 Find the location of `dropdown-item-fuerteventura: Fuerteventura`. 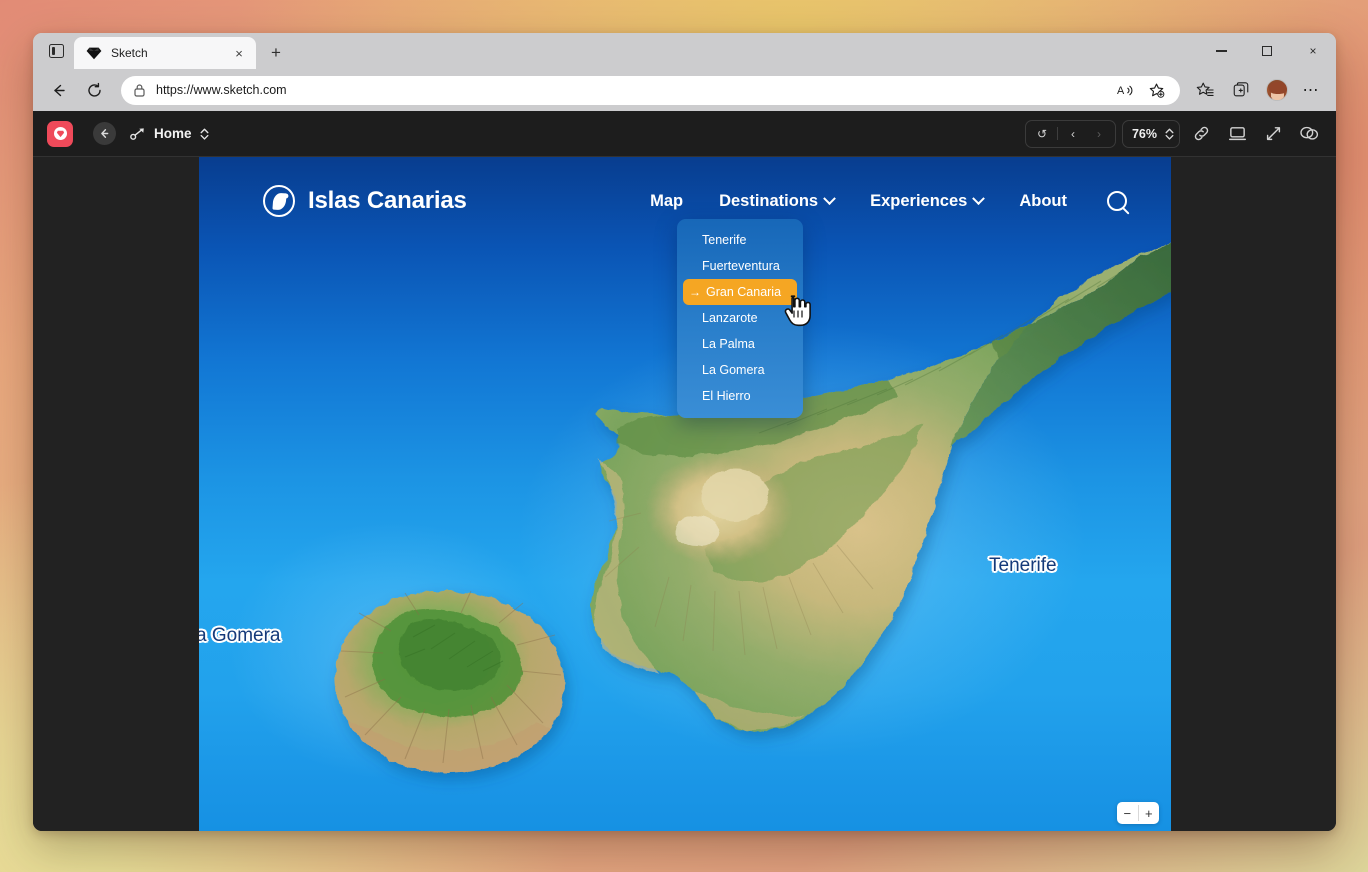

dropdown-item-fuerteventura: Fuerteventura is located at coordinates (740, 266).